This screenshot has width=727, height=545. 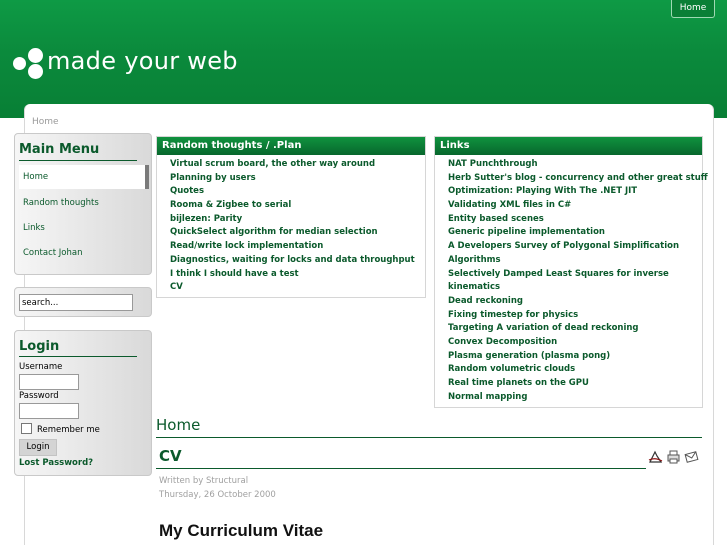 What do you see at coordinates (297, 275) in the screenshot?
I see `list-item: I think I should have a test` at bounding box center [297, 275].